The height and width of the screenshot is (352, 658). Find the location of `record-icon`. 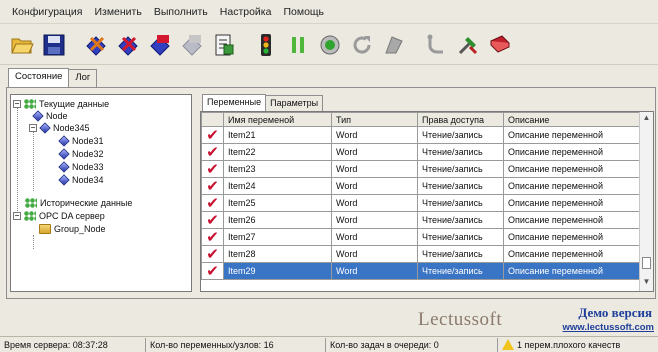

record-icon is located at coordinates (330, 45).